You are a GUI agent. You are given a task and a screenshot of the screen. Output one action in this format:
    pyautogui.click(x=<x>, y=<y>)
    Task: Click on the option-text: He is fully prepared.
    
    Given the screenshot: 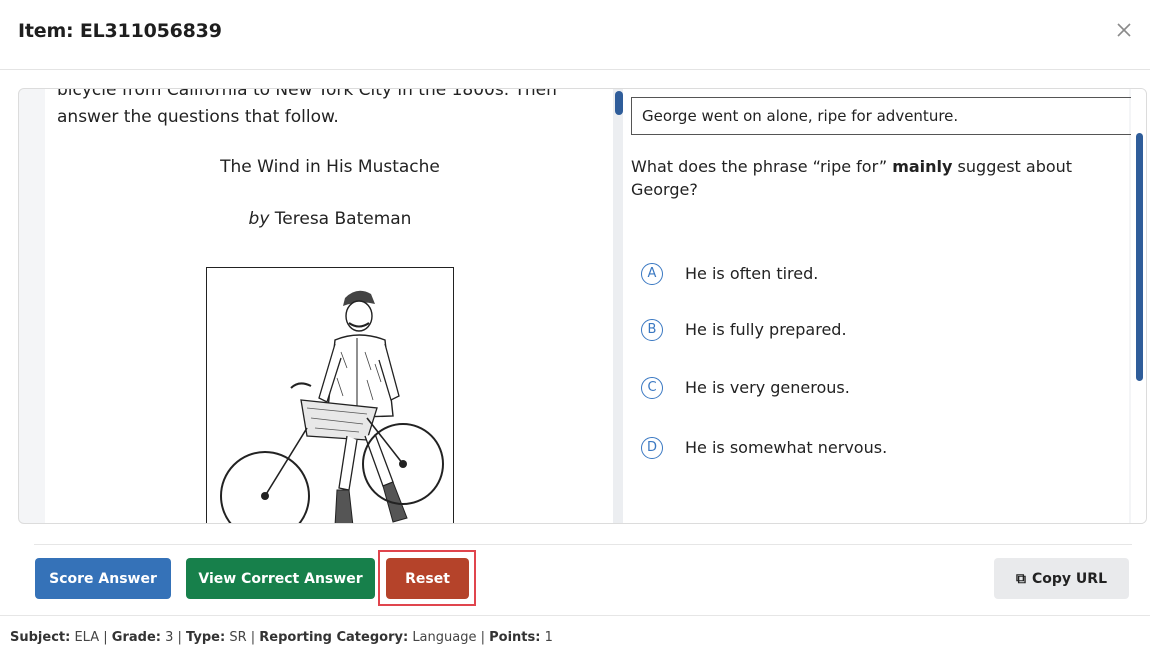 What is the action you would take?
    pyautogui.click(x=766, y=329)
    